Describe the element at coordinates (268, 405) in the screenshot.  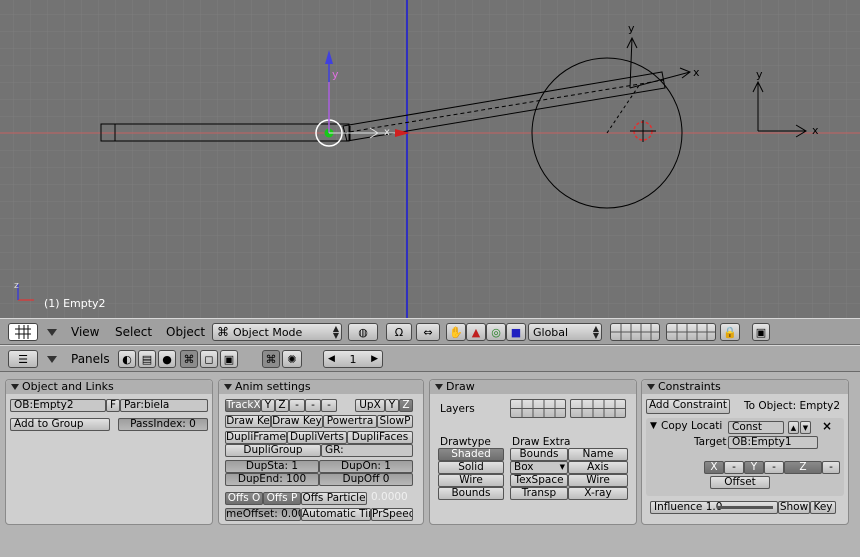
I see `track-y-button: Y` at that location.